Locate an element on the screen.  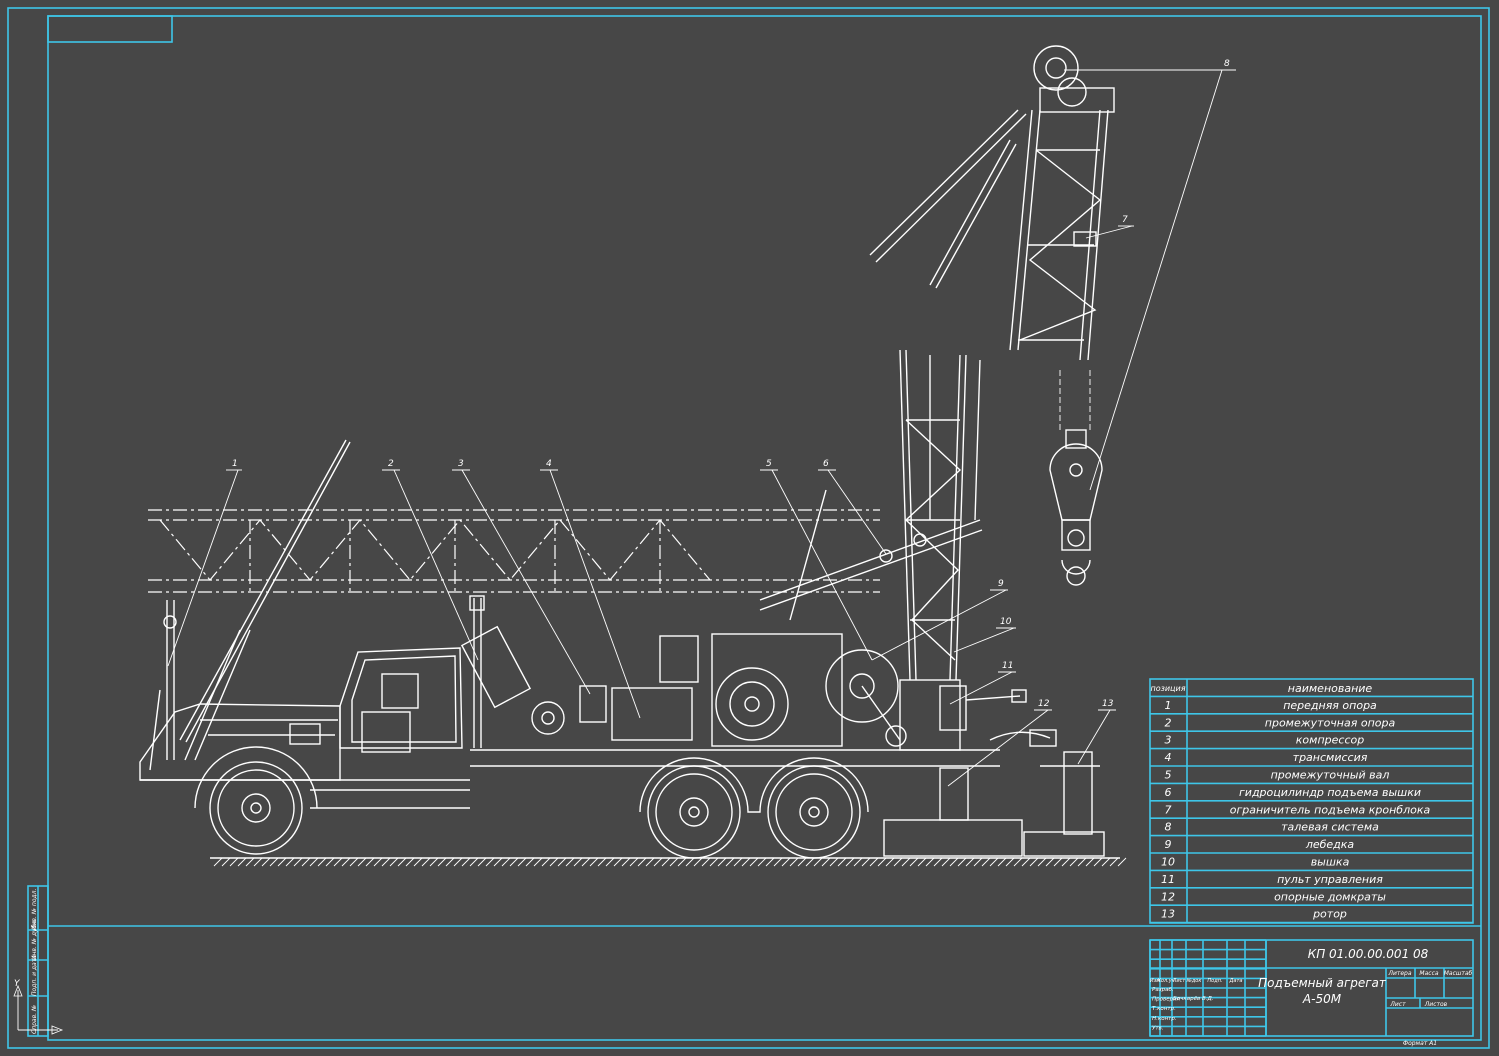
table-row-name: ротор is located at coordinates (1329, 914).